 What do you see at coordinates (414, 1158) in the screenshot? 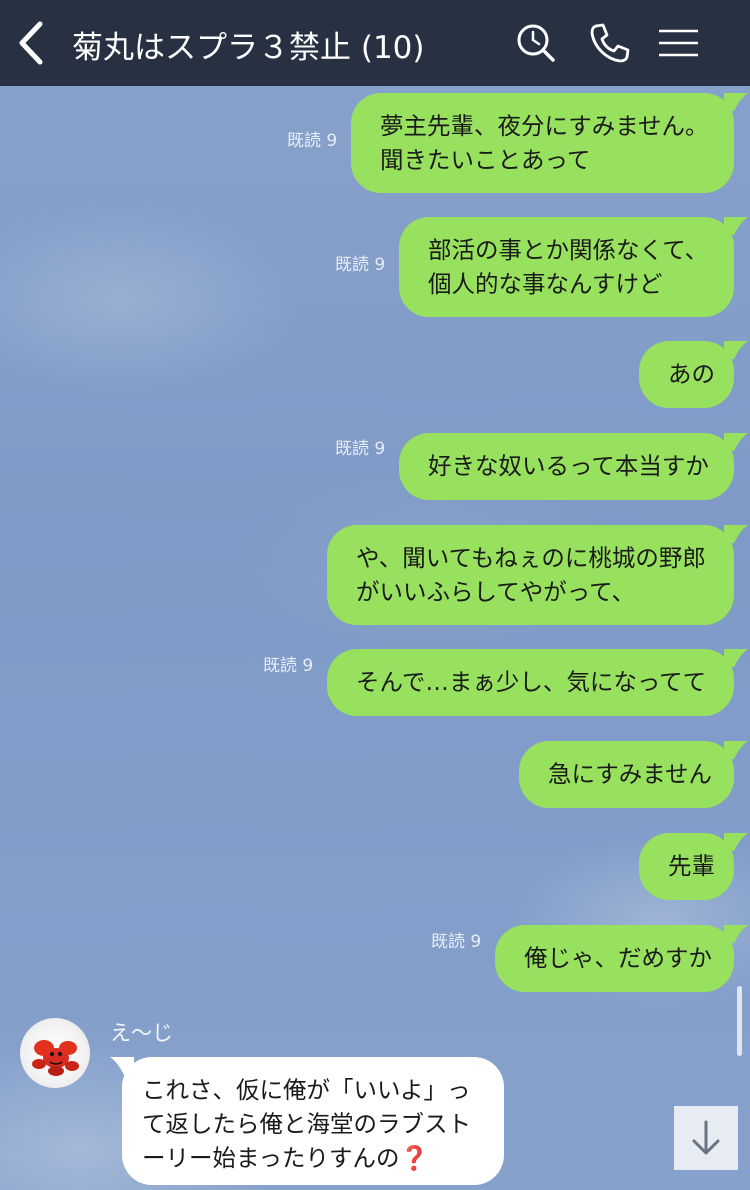
I see `question-emoji: ❓` at bounding box center [414, 1158].